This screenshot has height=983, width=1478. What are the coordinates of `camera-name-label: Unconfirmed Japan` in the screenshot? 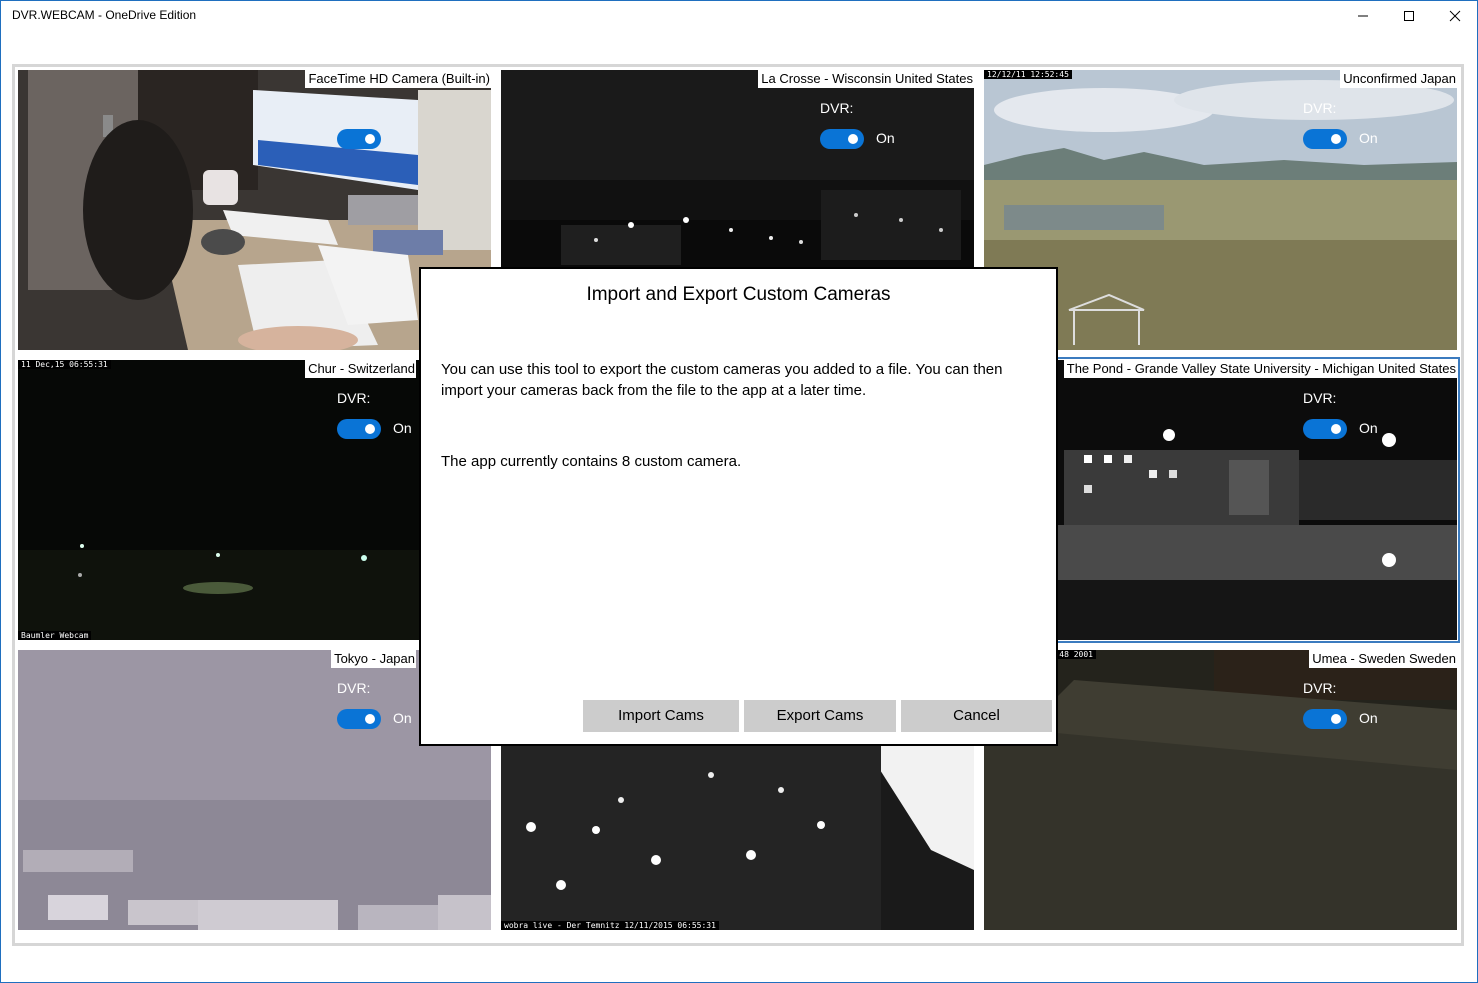 It's located at (1398, 79).